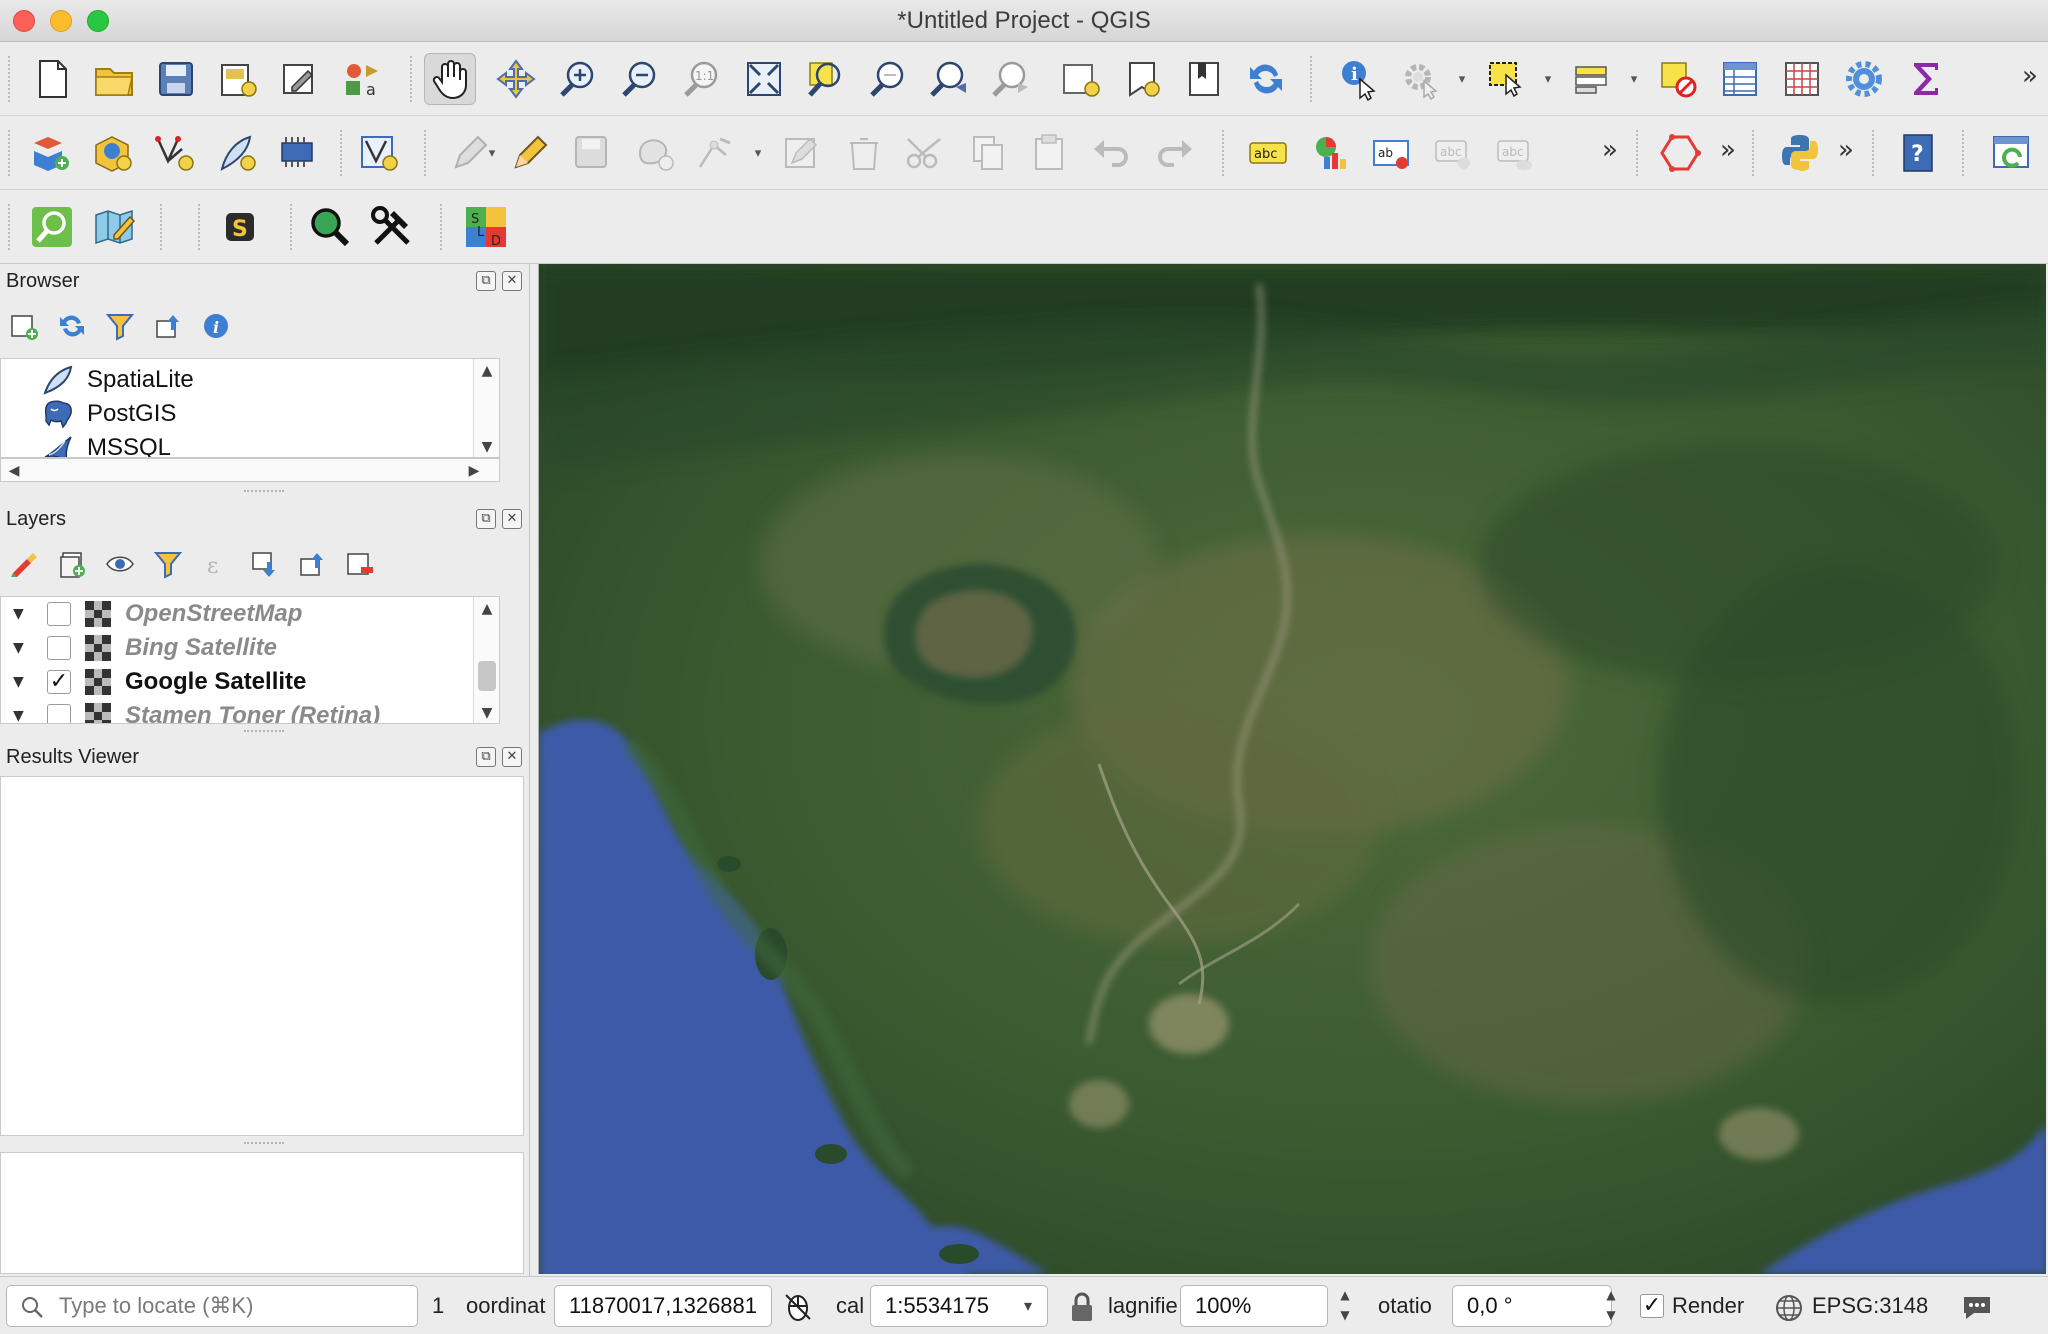  I want to click on locator-plugin-button, so click(52, 227).